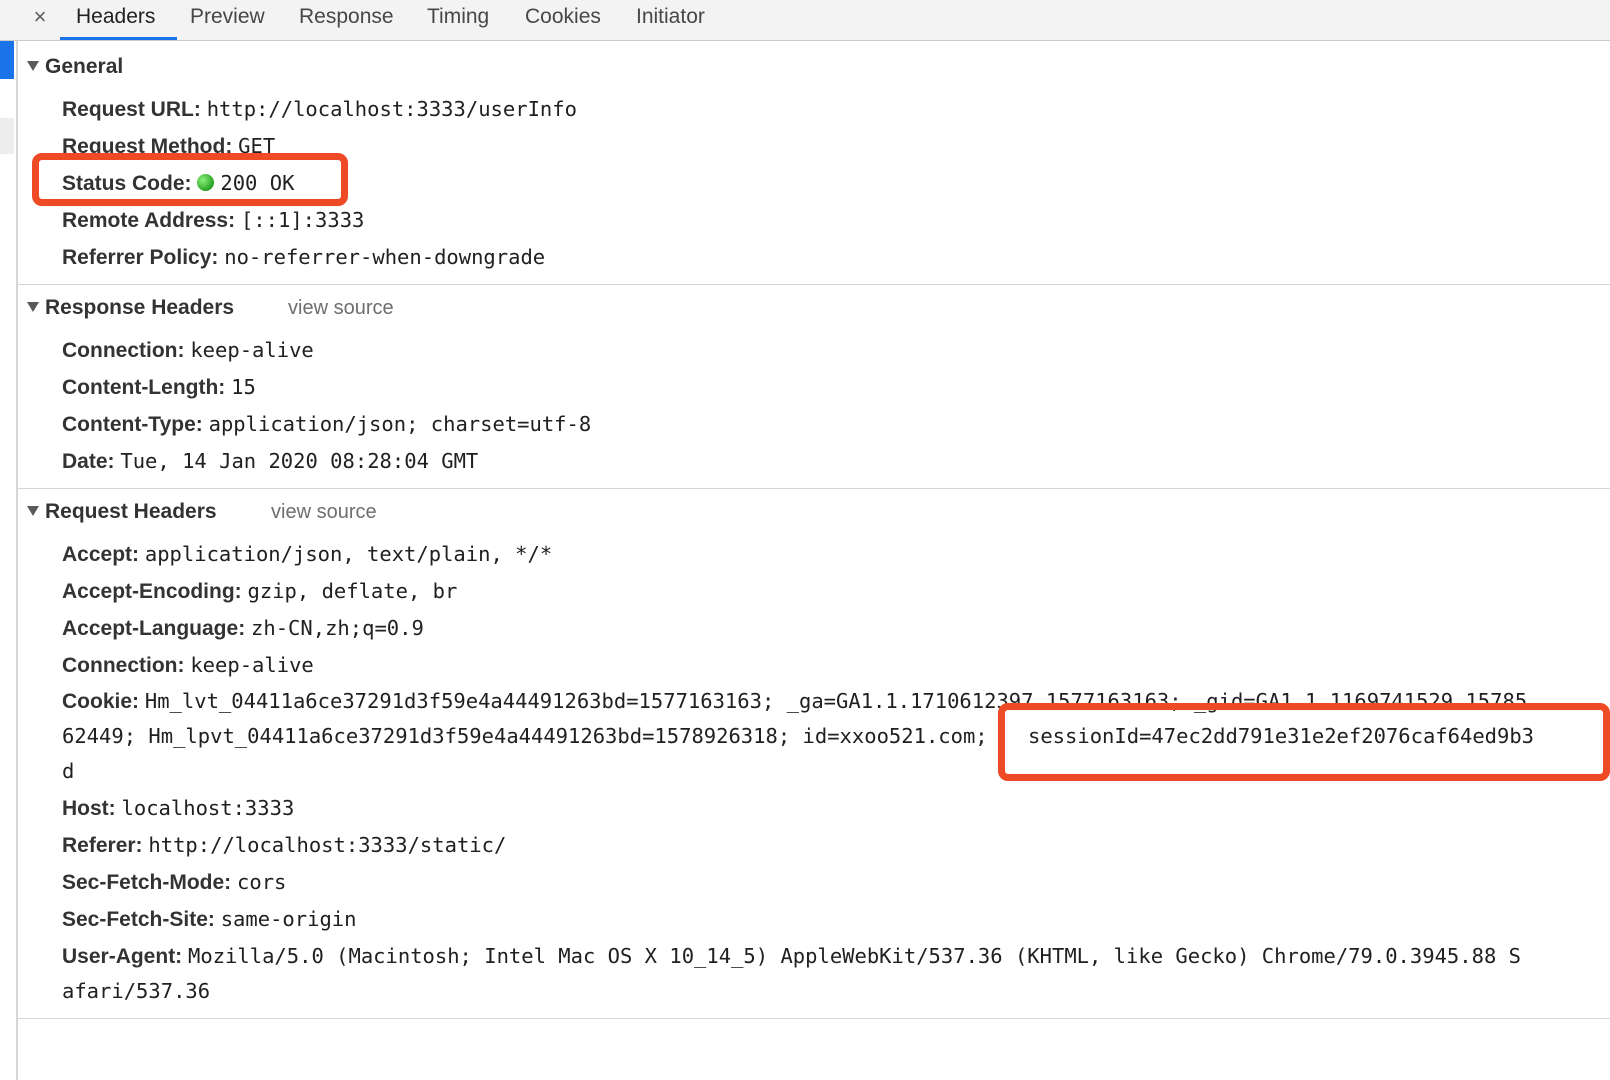 The height and width of the screenshot is (1080, 1610). I want to click on header-value: http://localhost:3333/userInfo, so click(391, 109).